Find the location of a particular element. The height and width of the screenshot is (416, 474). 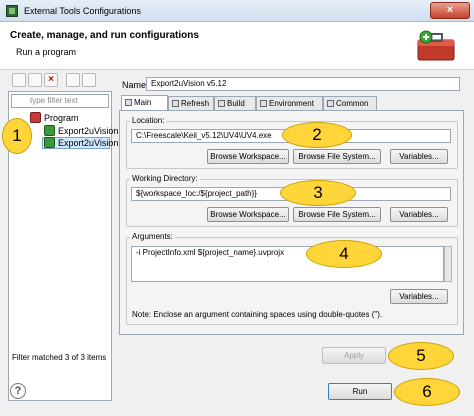

location-label: Location: is located at coordinates (148, 120).